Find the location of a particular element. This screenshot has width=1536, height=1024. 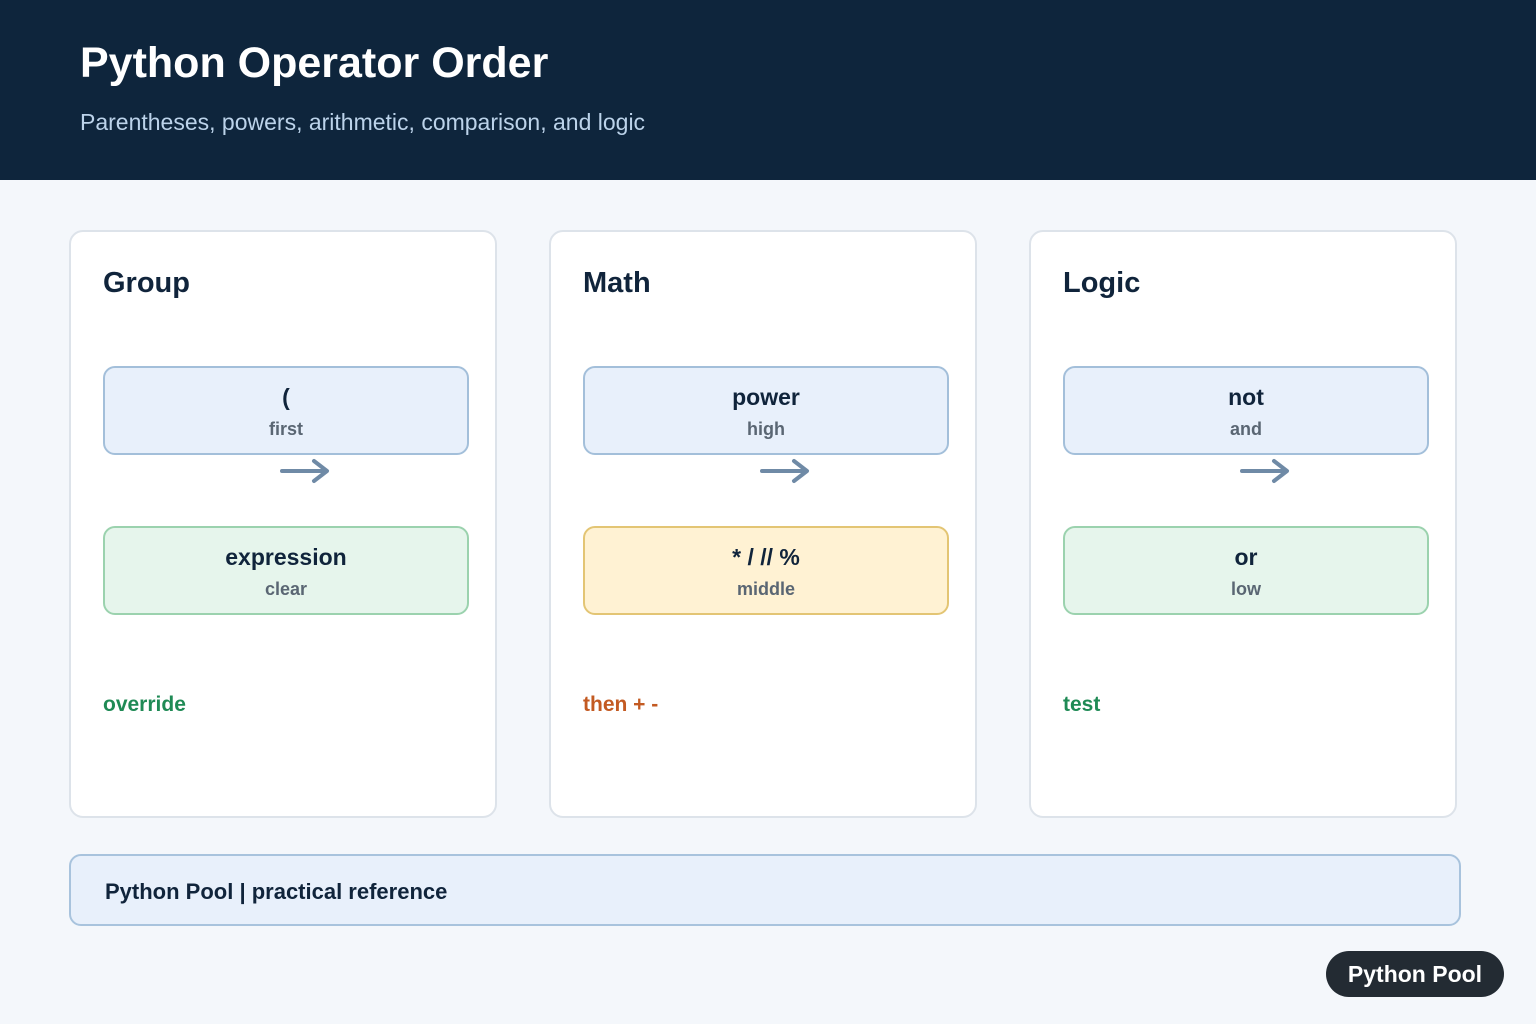

box-main-label: * / // % is located at coordinates (766, 557).